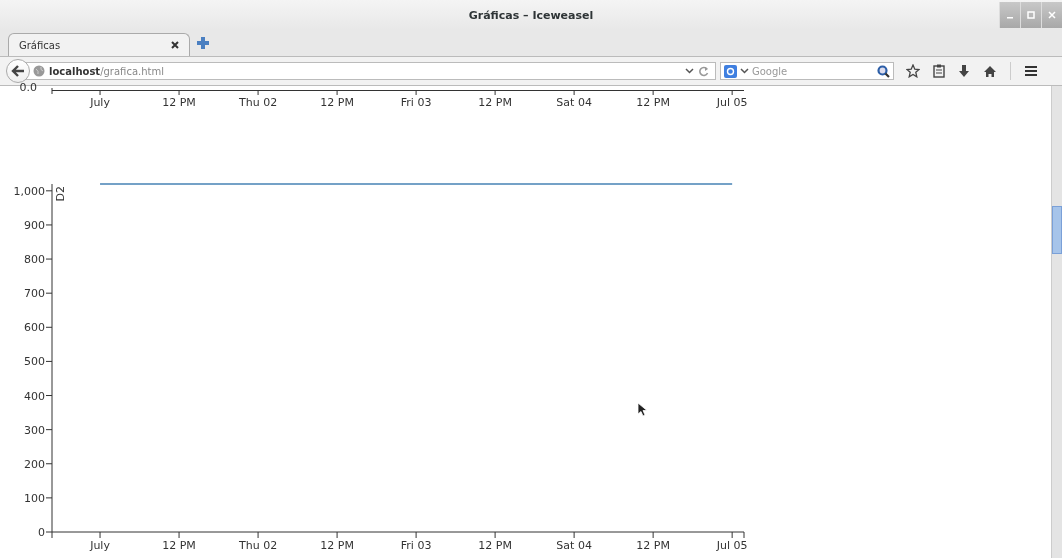 This screenshot has width=1062, height=558. I want to click on axis-label: 800, so click(34, 260).